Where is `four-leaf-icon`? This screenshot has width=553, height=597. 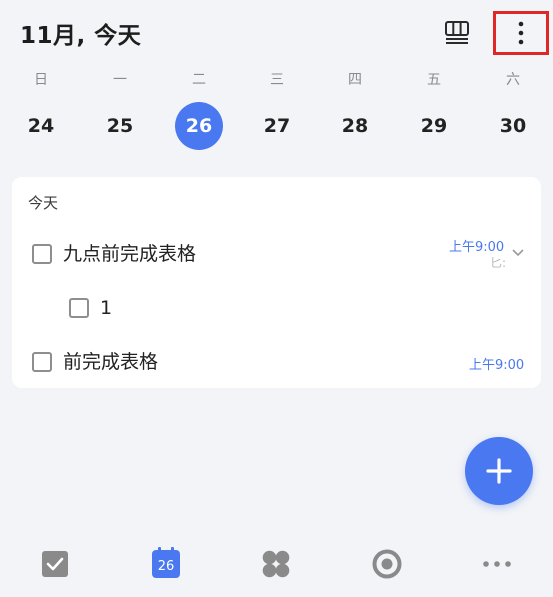
four-leaf-icon is located at coordinates (276, 564).